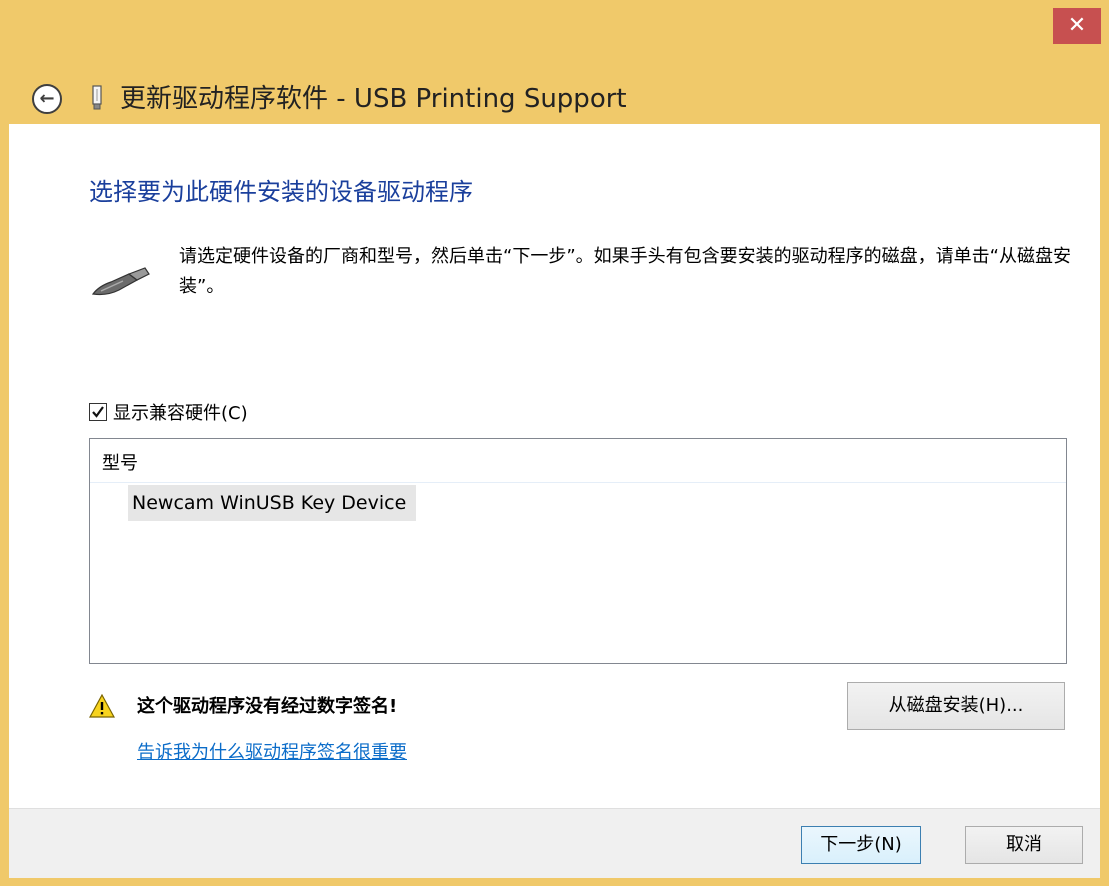 The image size is (1109, 886). I want to click on show-compatible-row: 显示兼容硬件(C), so click(168, 412).